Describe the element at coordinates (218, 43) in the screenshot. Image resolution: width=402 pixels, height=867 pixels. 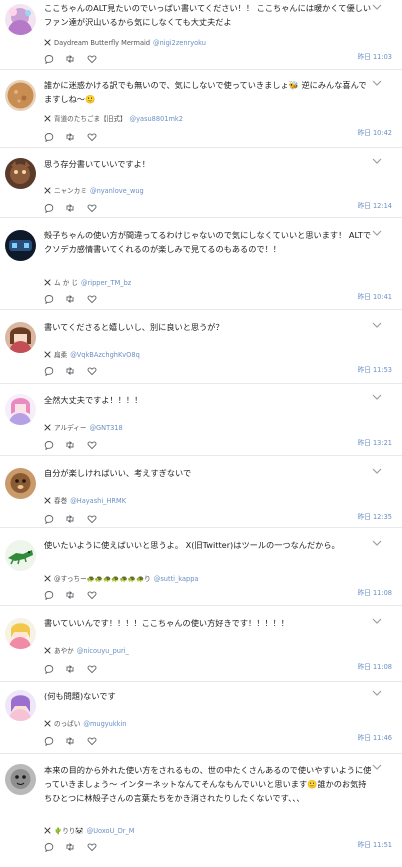
I see `reply-author: Daydream Butterfly Mermaid @nigi2zenryoku` at that location.